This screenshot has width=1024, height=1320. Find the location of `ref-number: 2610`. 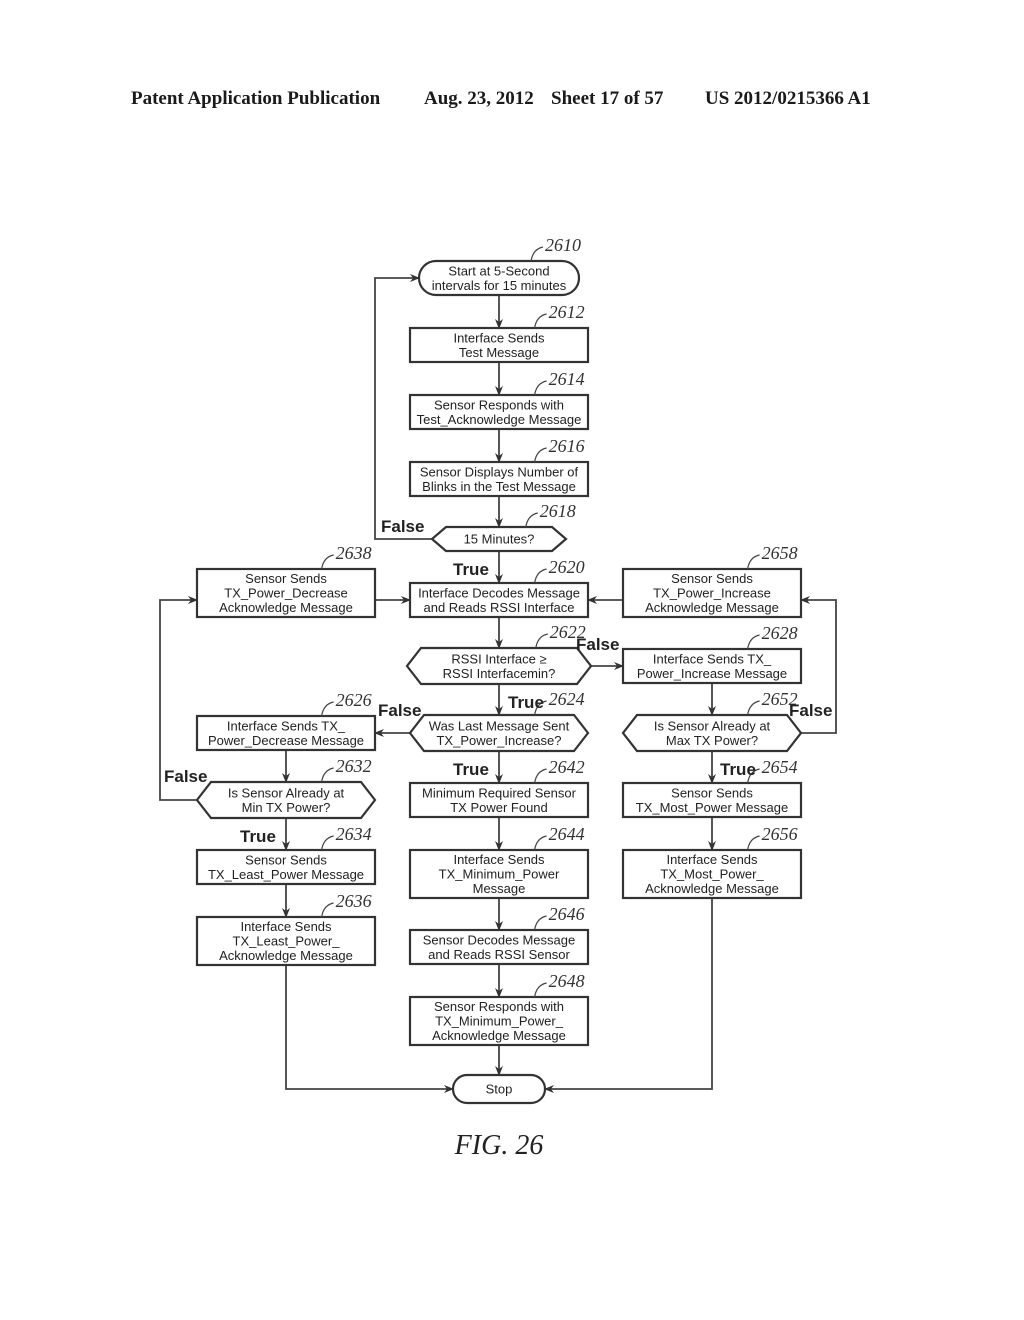

ref-number: 2610 is located at coordinates (563, 245).